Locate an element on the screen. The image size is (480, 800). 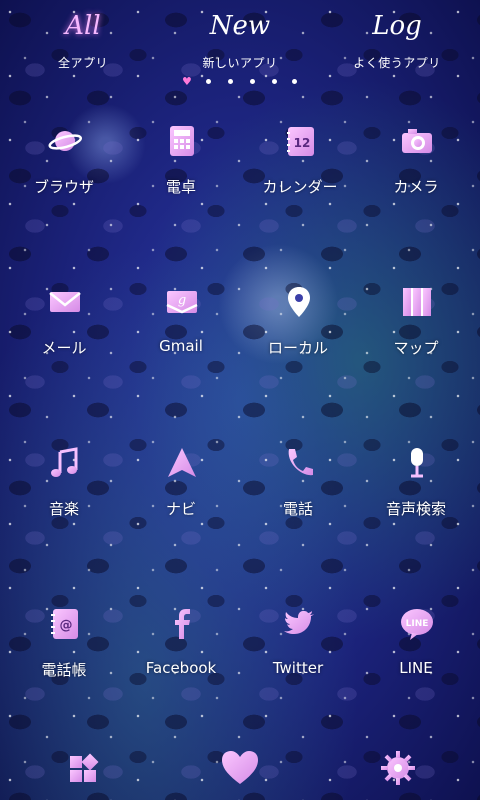
app-gmail: g Gmail is located at coordinates (181, 340).